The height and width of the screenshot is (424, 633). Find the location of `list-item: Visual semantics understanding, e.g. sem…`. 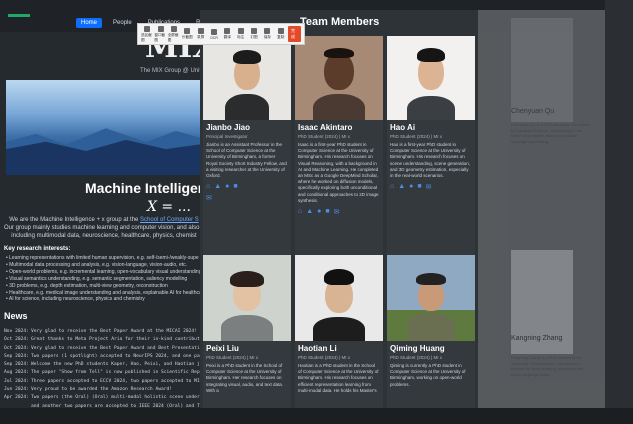

list-item: Visual semantics understanding, e.g. sem… is located at coordinates (106, 279).